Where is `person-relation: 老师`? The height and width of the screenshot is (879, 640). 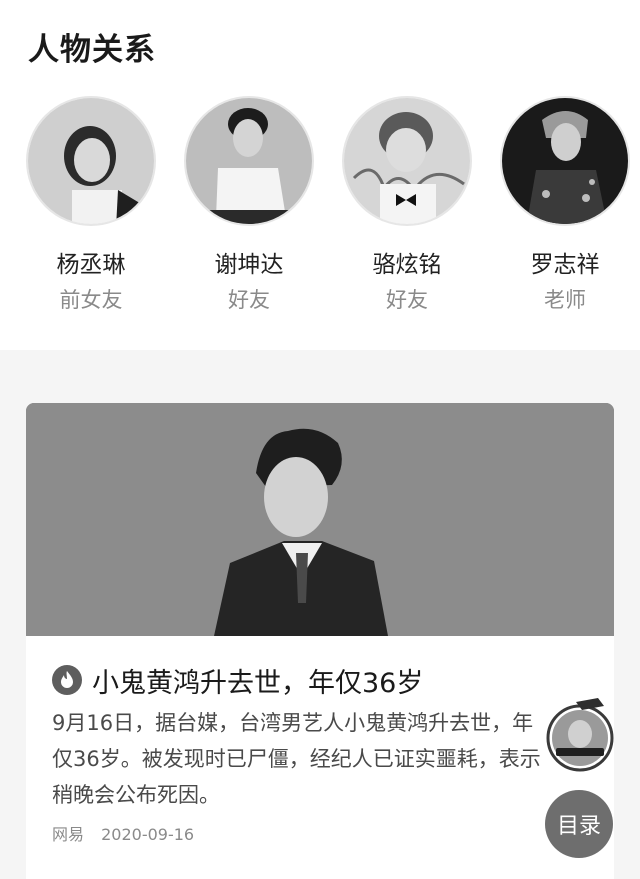 person-relation: 老师 is located at coordinates (565, 300).